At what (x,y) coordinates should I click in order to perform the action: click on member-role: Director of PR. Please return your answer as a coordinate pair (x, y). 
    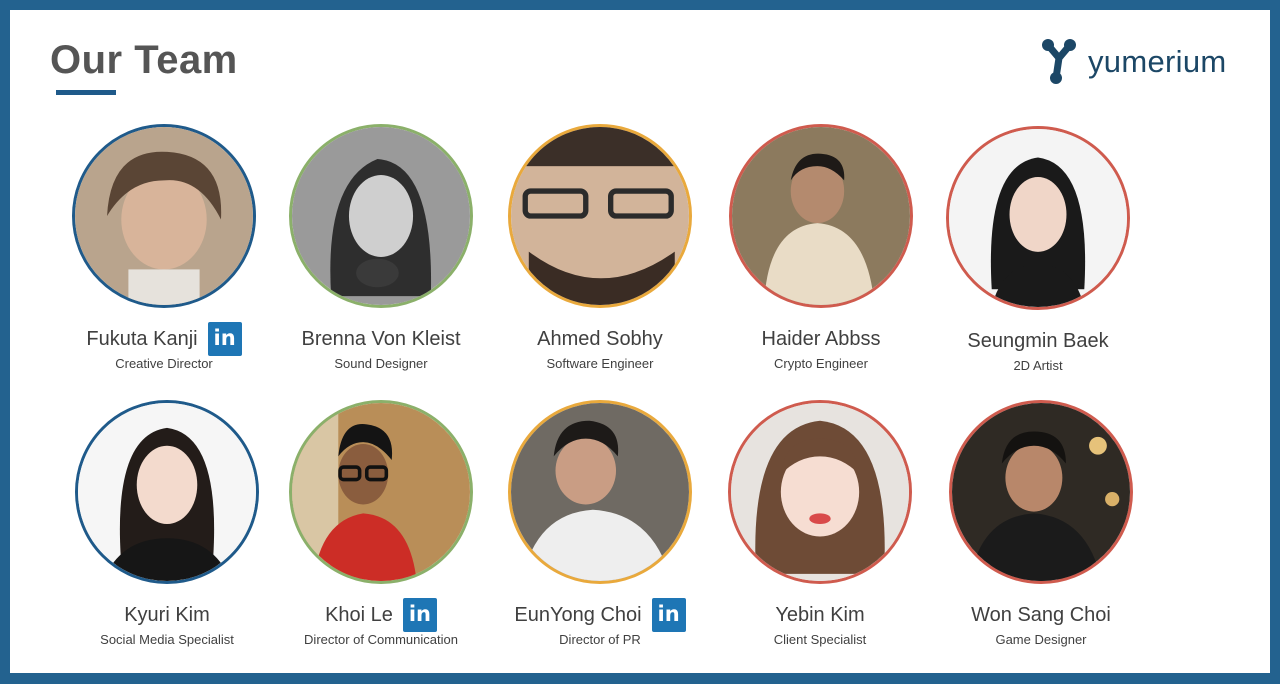
    Looking at the image, I should click on (600, 639).